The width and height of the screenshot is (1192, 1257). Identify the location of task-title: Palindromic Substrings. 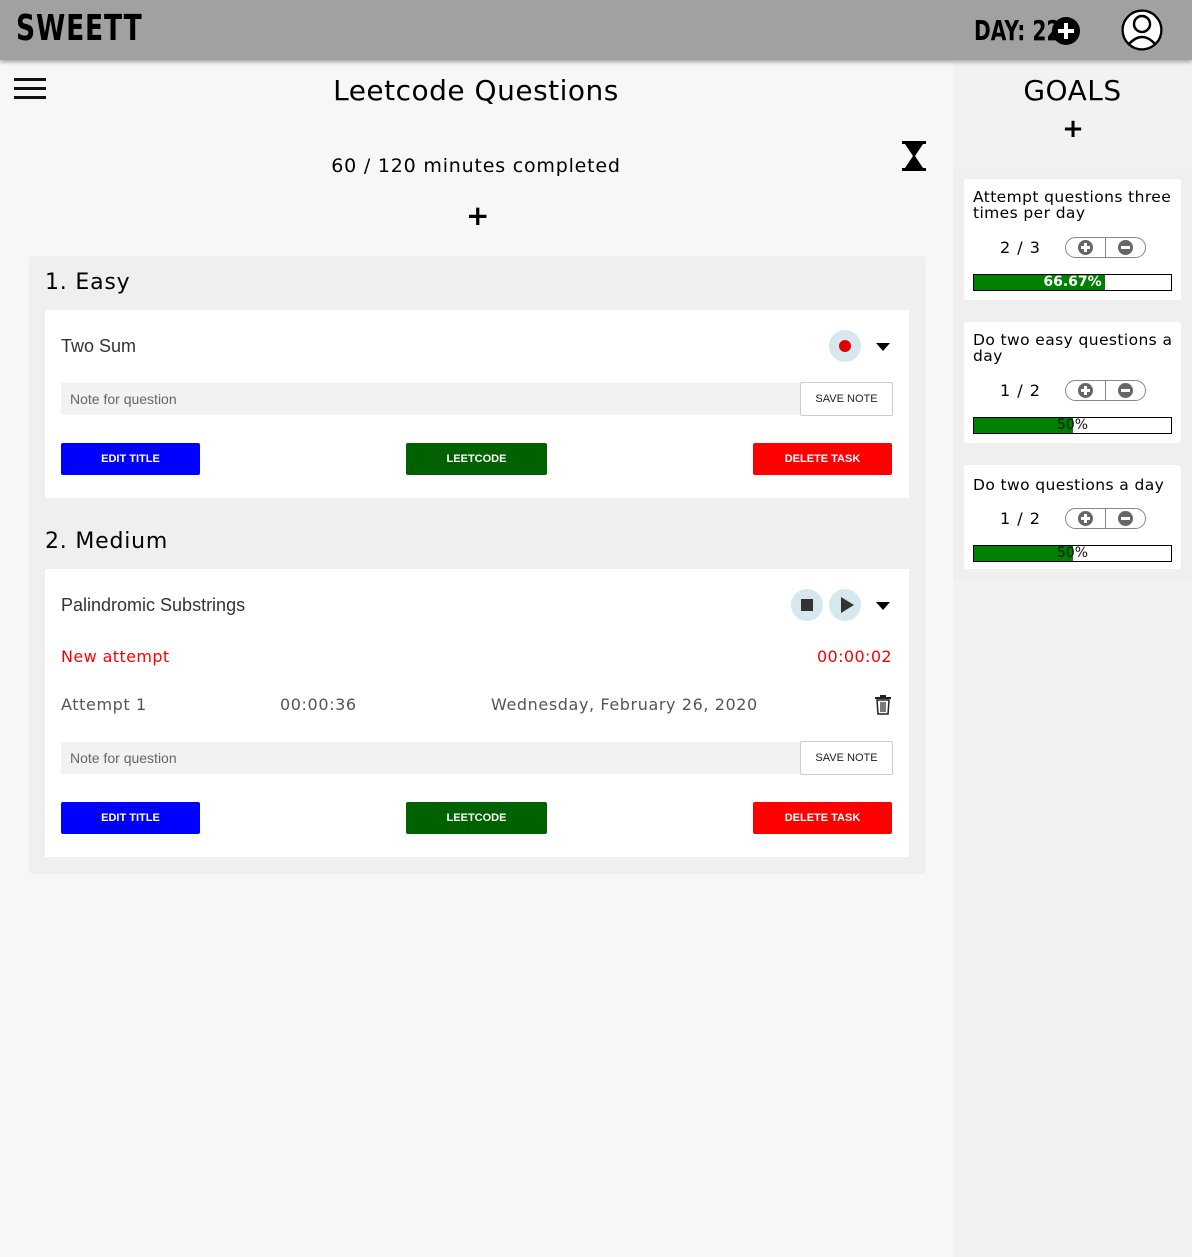
(153, 605).